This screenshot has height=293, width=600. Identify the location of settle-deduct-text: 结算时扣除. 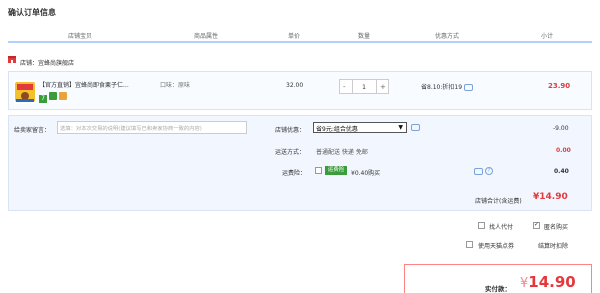
(553, 246).